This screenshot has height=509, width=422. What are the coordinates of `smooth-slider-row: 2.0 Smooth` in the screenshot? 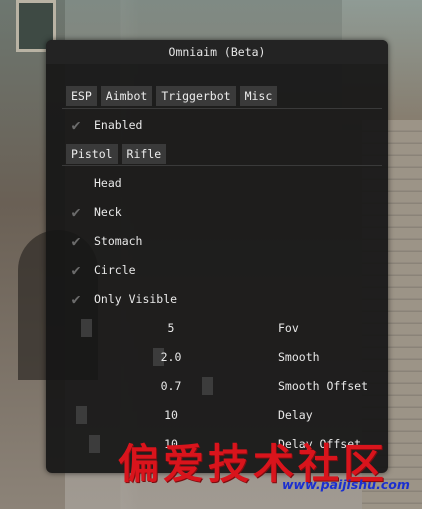 It's located at (217, 357).